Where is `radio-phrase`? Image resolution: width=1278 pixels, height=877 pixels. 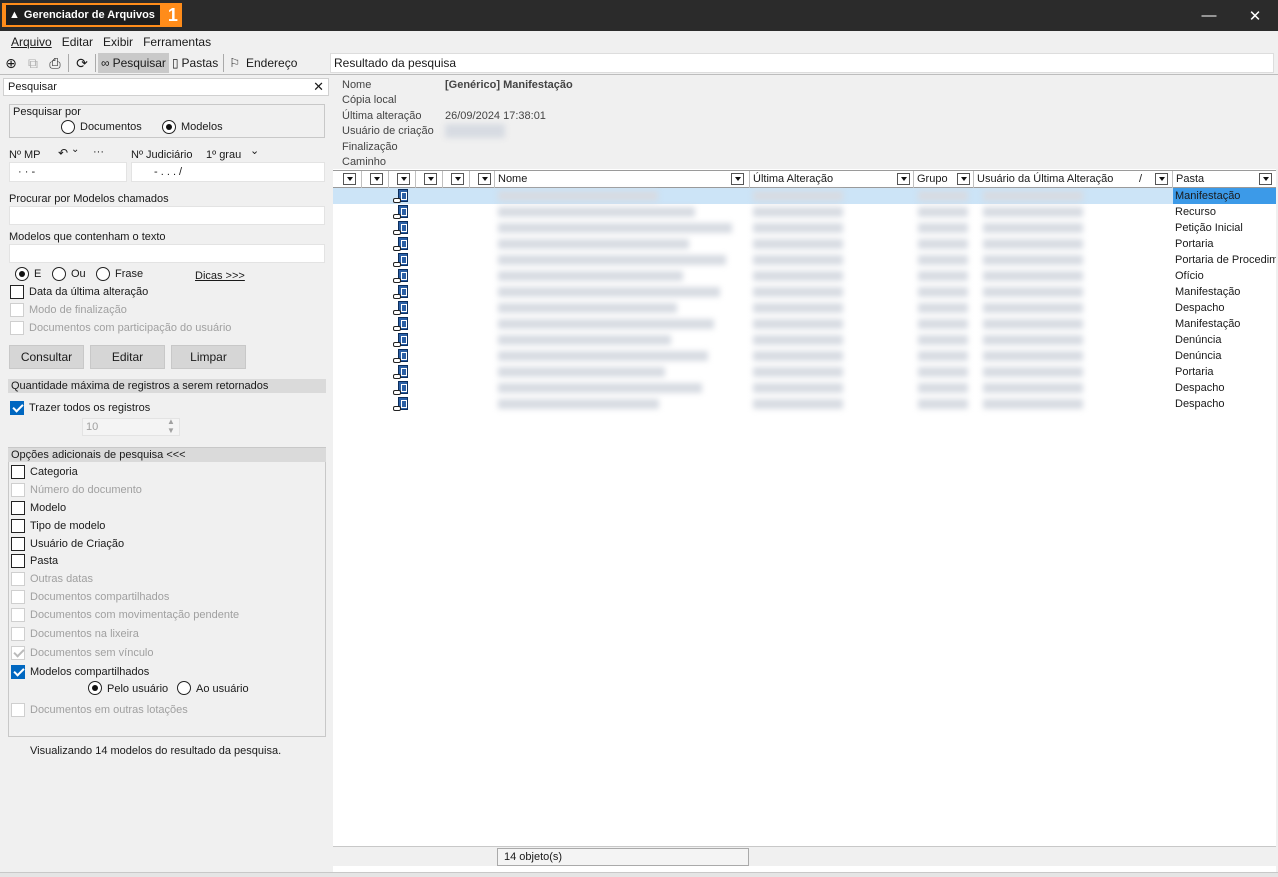 radio-phrase is located at coordinates (103, 274).